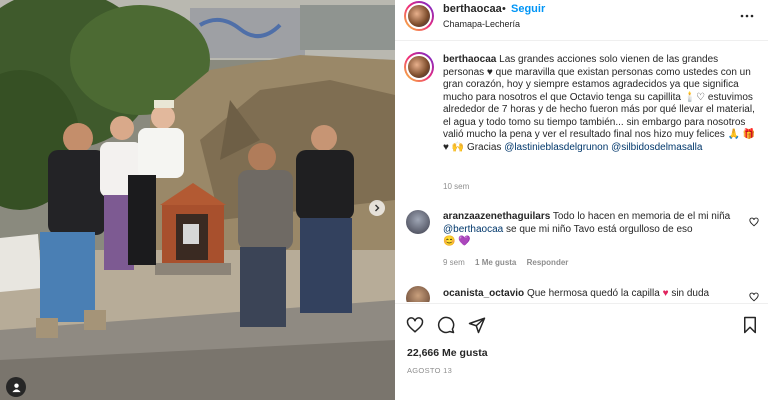 Image resolution: width=768 pixels, height=401 pixels. What do you see at coordinates (747, 16) in the screenshot?
I see `more-horizontal-icon` at bounding box center [747, 16].